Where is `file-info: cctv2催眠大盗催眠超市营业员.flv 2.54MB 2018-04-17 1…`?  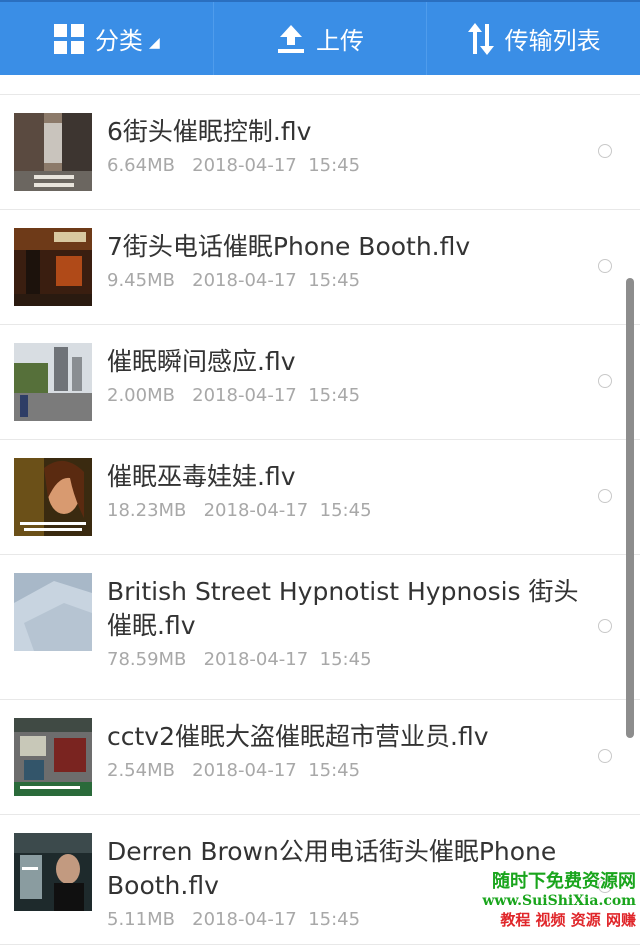 file-info: cctv2催眠大盗催眠超市营业员.flv 2.54MB 2018-04-17 1… is located at coordinates (343, 750).